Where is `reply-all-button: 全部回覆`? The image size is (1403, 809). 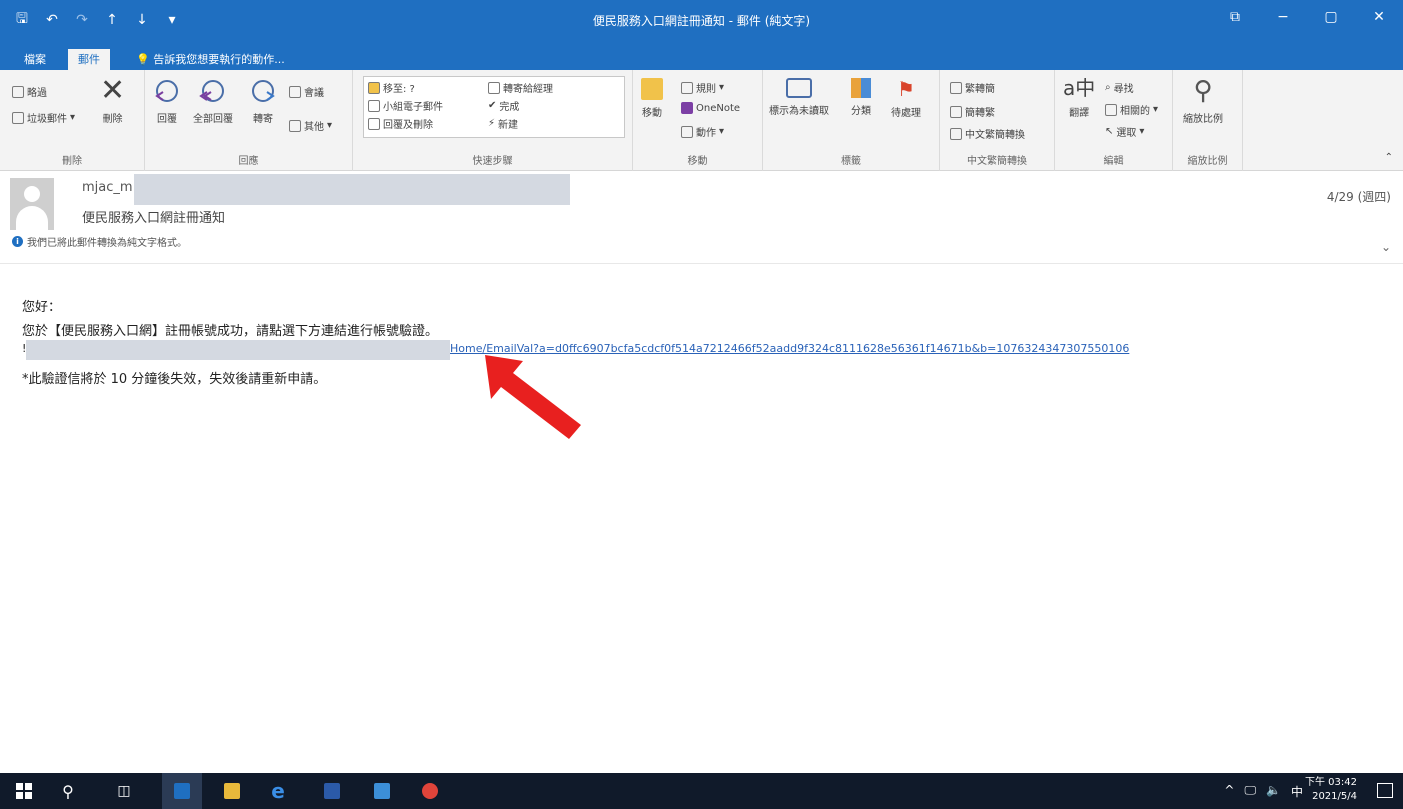 reply-all-button: 全部回覆 is located at coordinates (213, 101).